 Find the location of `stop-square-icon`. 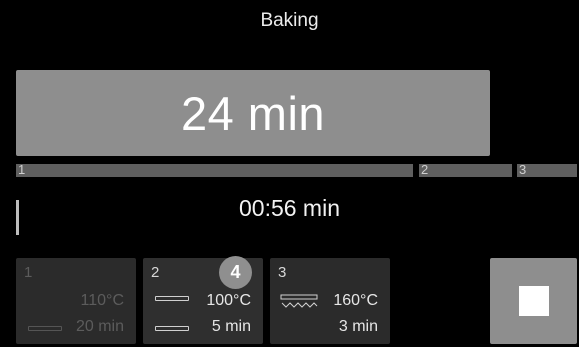

stop-square-icon is located at coordinates (533, 301).